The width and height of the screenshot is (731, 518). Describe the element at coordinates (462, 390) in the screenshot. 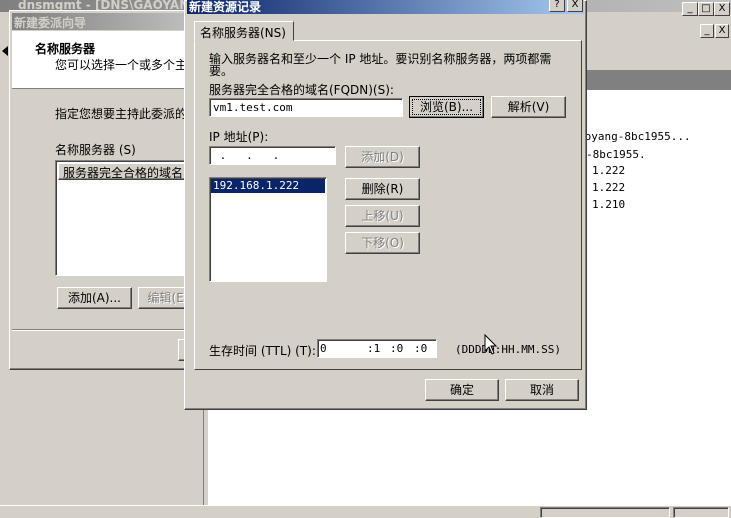

I see `ok-button: 确定` at that location.